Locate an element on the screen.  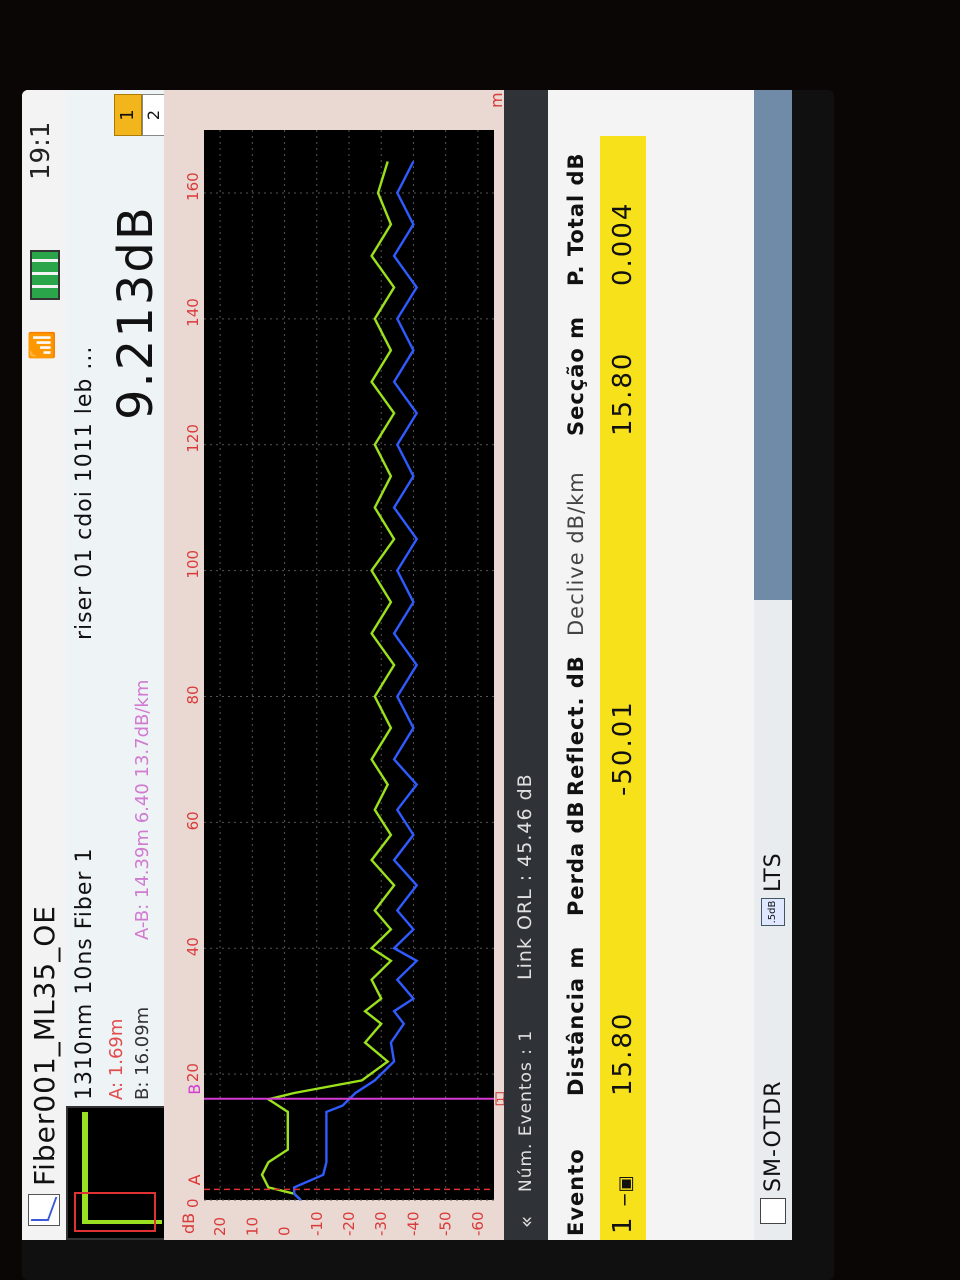
slope-cell is located at coordinates (623, 536).